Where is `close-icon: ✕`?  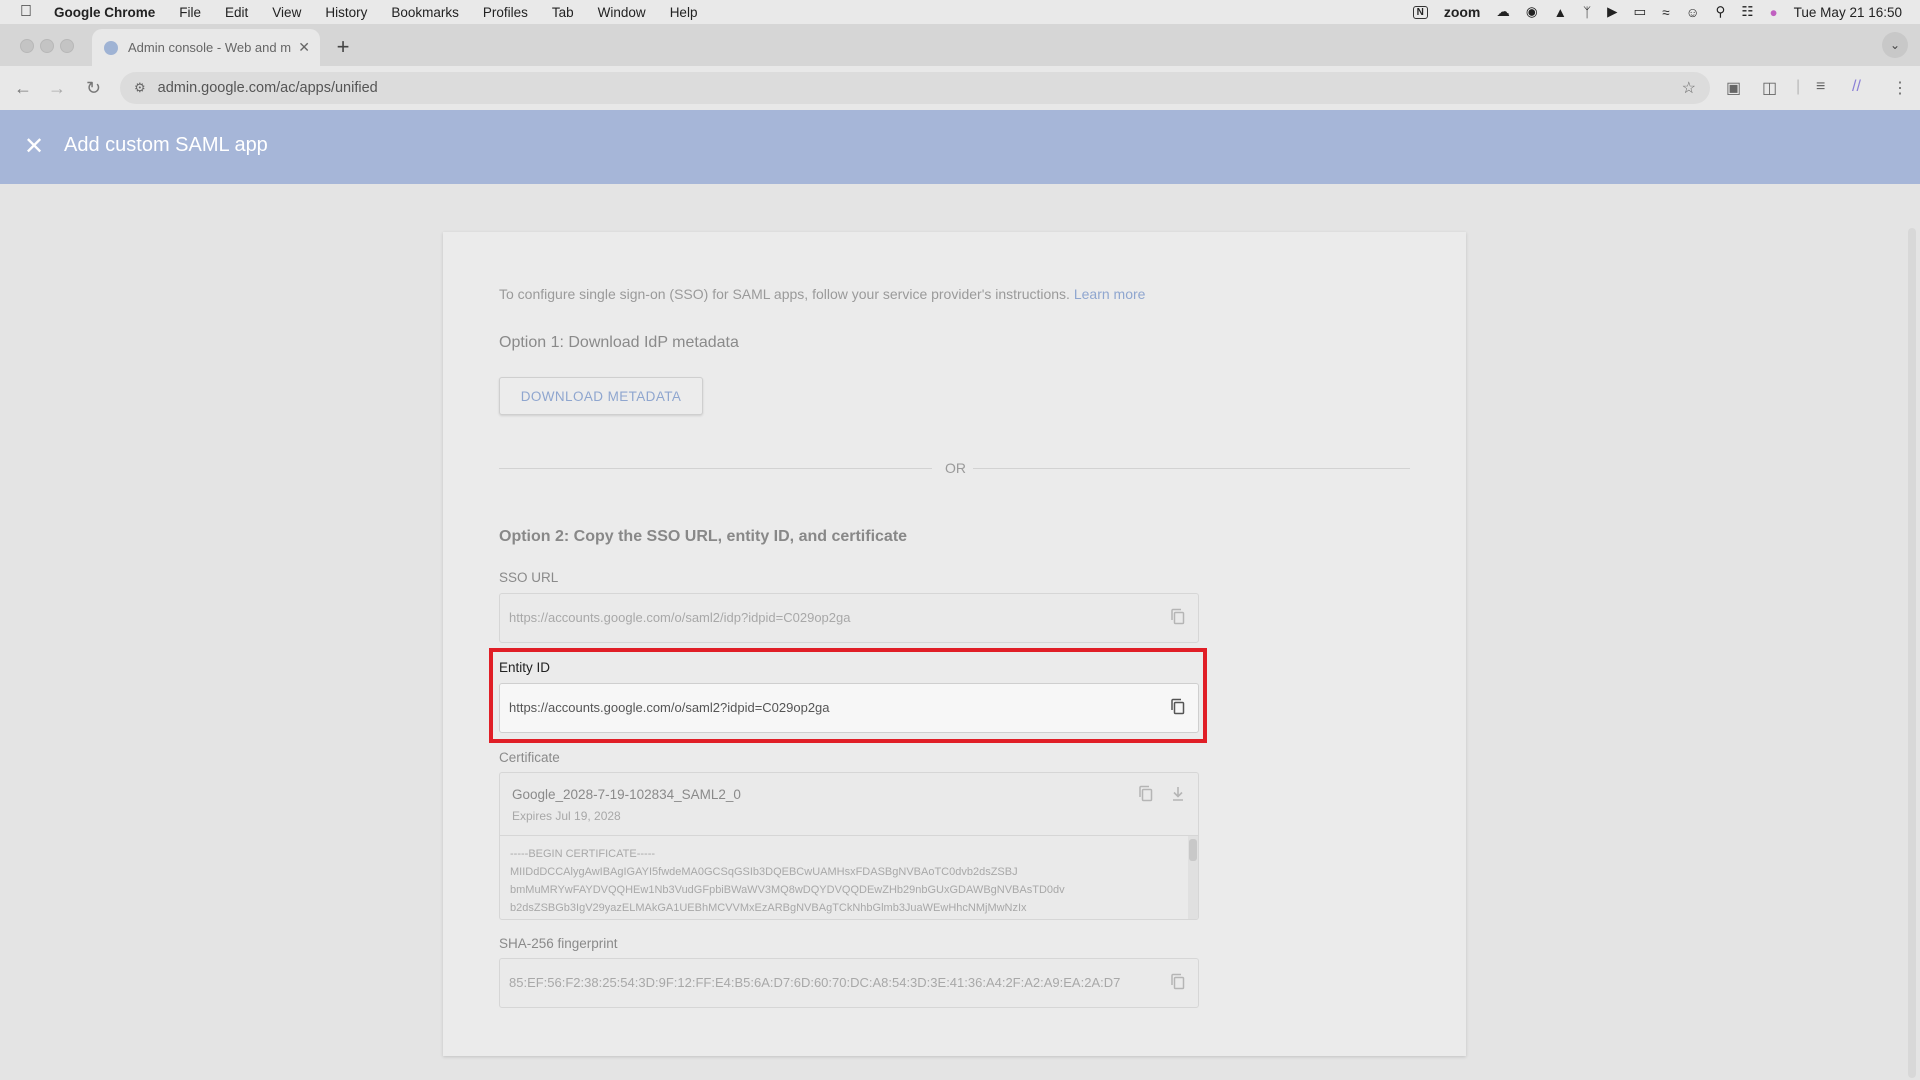
close-icon: ✕ is located at coordinates (34, 147).